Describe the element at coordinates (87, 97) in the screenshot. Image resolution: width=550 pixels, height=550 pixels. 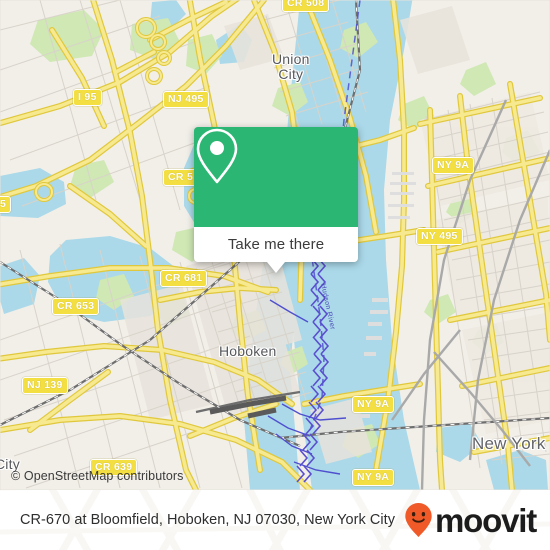
I see `route-shield-i-95: I 95` at that location.